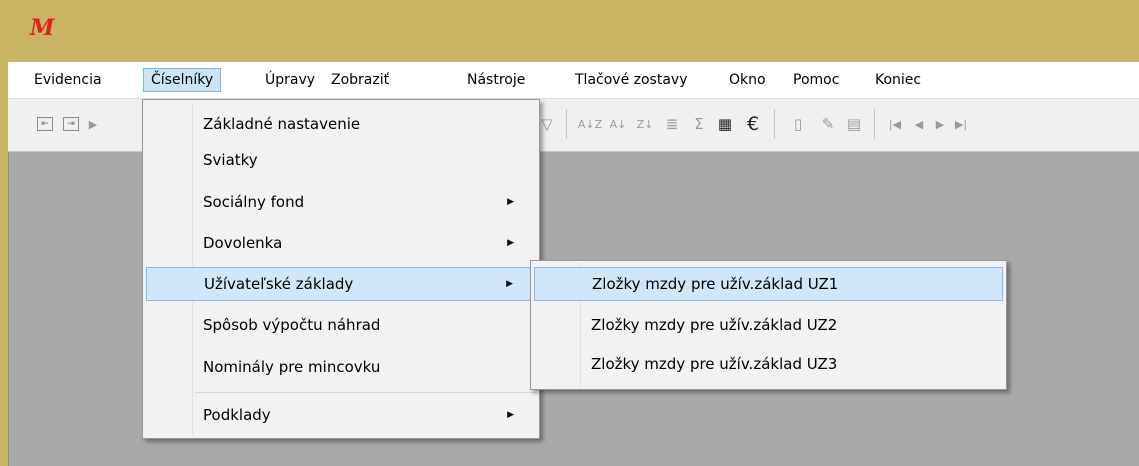  What do you see at coordinates (182, 80) in the screenshot?
I see `menu-ciselniky: Číselníky` at bounding box center [182, 80].